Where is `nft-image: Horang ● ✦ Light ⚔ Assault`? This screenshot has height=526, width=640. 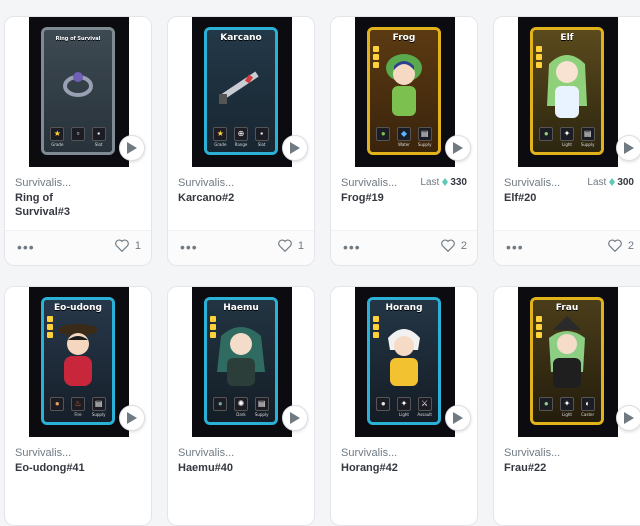
nft-image: Horang ● ✦ Light ⚔ Assault is located at coordinates (405, 362).